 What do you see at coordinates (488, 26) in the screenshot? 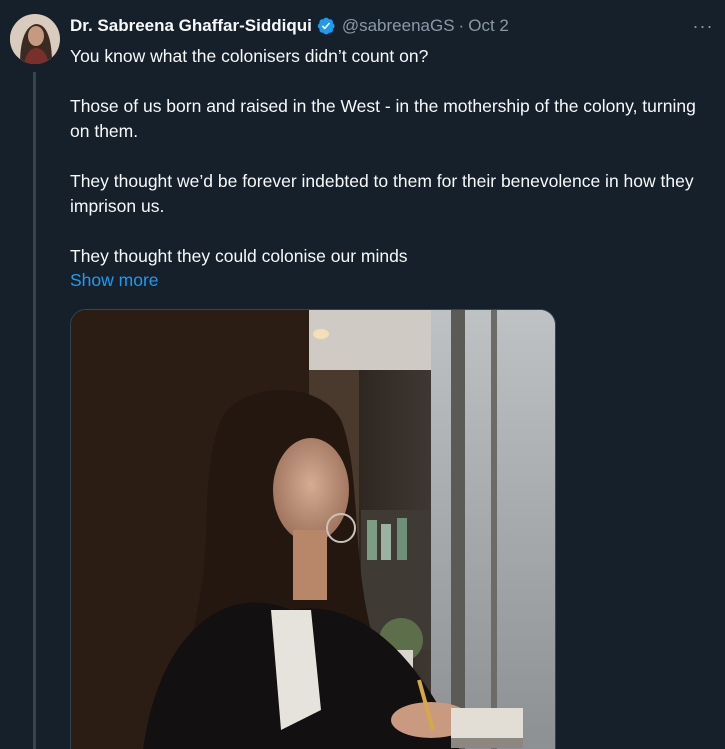
I see `tweet-date: Oct 2` at bounding box center [488, 26].